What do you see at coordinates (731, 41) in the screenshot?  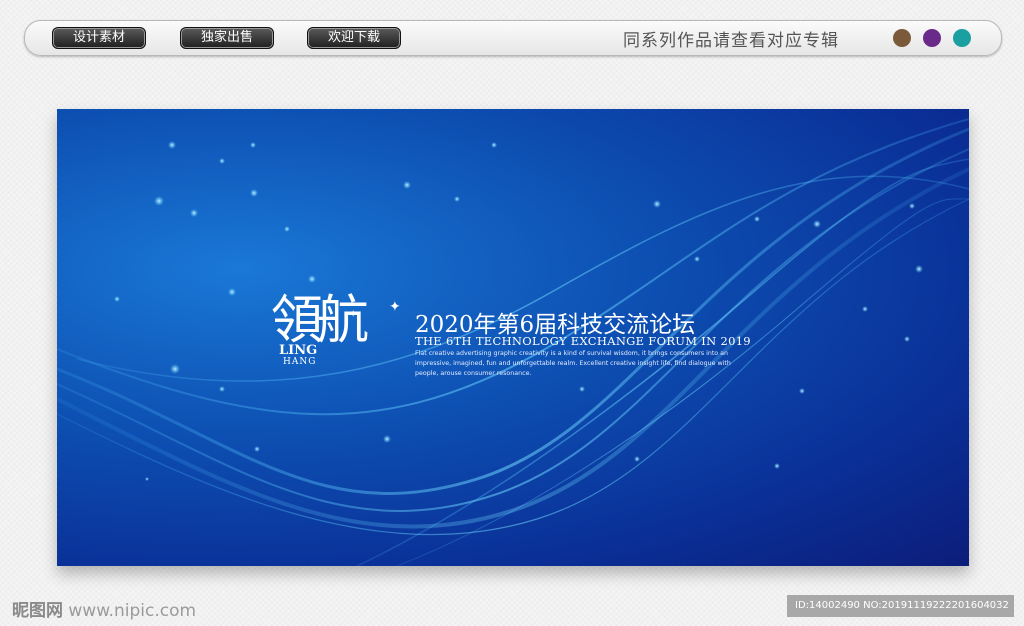 I see `series-album-text: 同系列作品请查看对应专辑` at bounding box center [731, 41].